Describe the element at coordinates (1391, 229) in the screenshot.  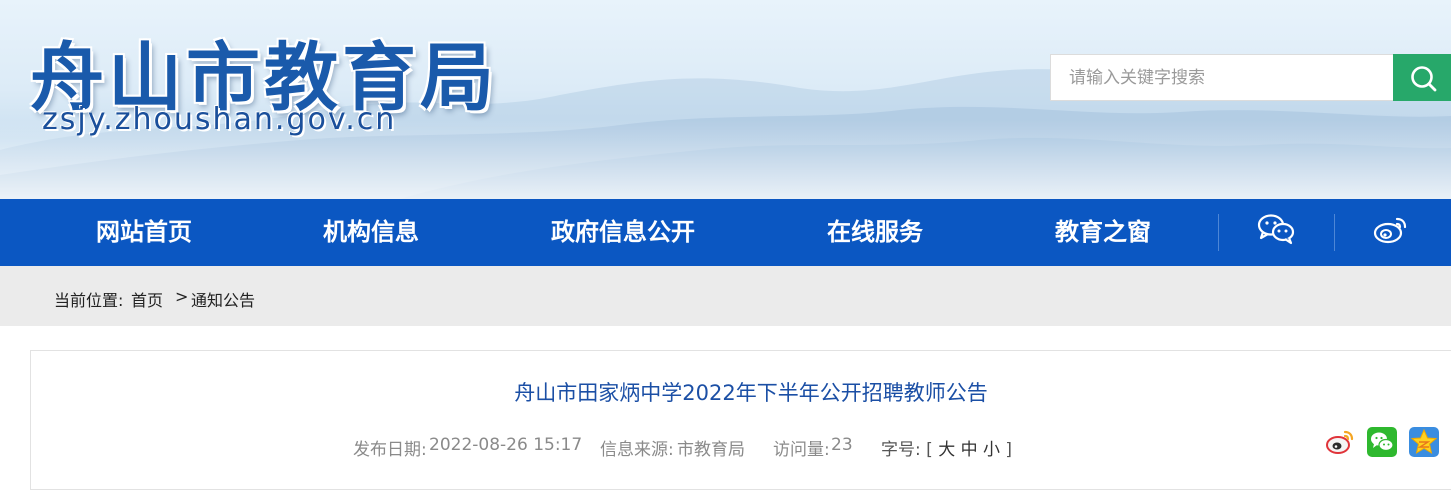
I see `weibo-icon` at that location.